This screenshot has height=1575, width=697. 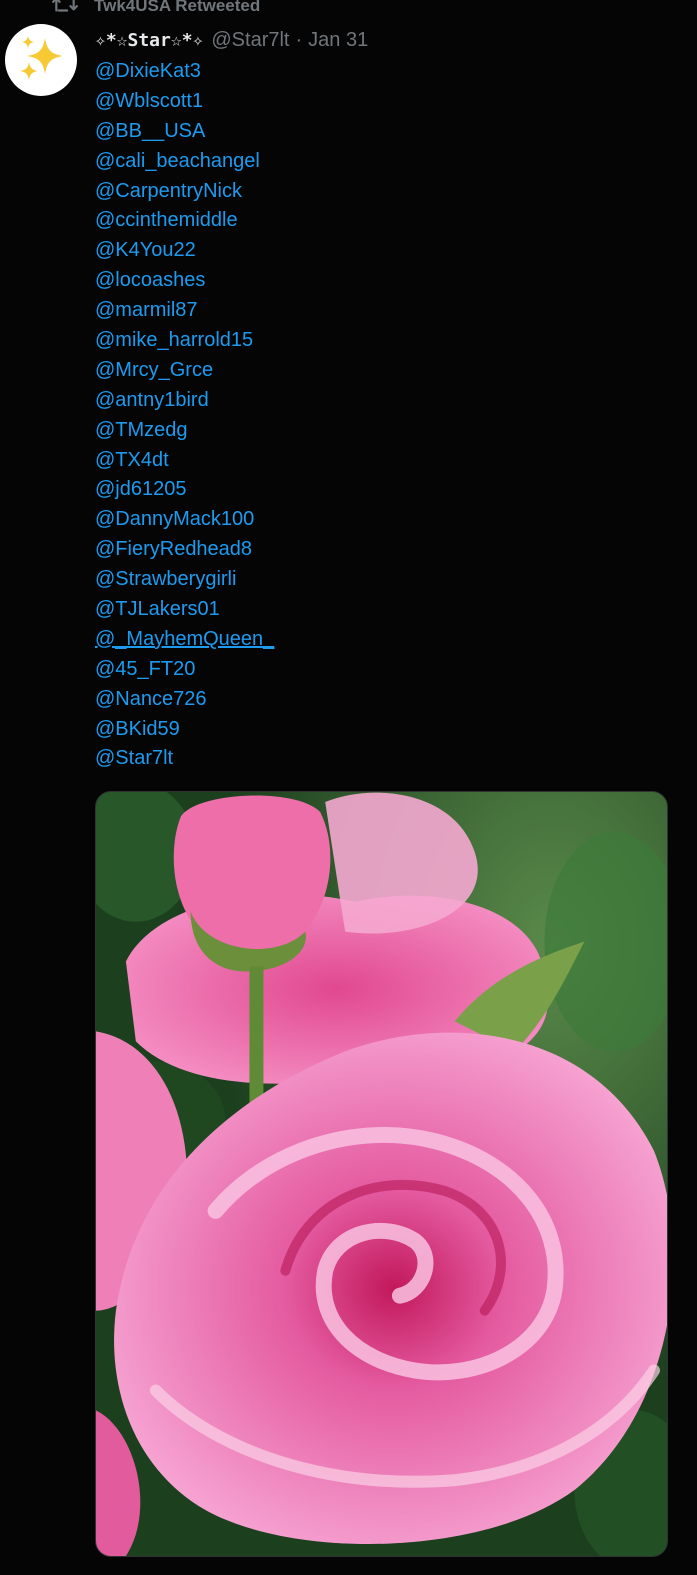 What do you see at coordinates (184, 490) in the screenshot?
I see `mention-link: @jd61205` at bounding box center [184, 490].